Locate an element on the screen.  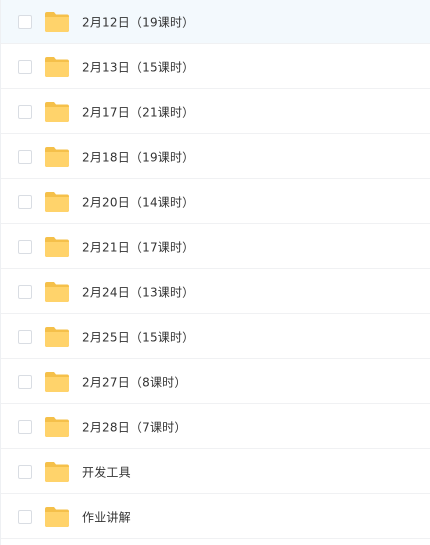
item-name: 2月21日（17课时） is located at coordinates (138, 247).